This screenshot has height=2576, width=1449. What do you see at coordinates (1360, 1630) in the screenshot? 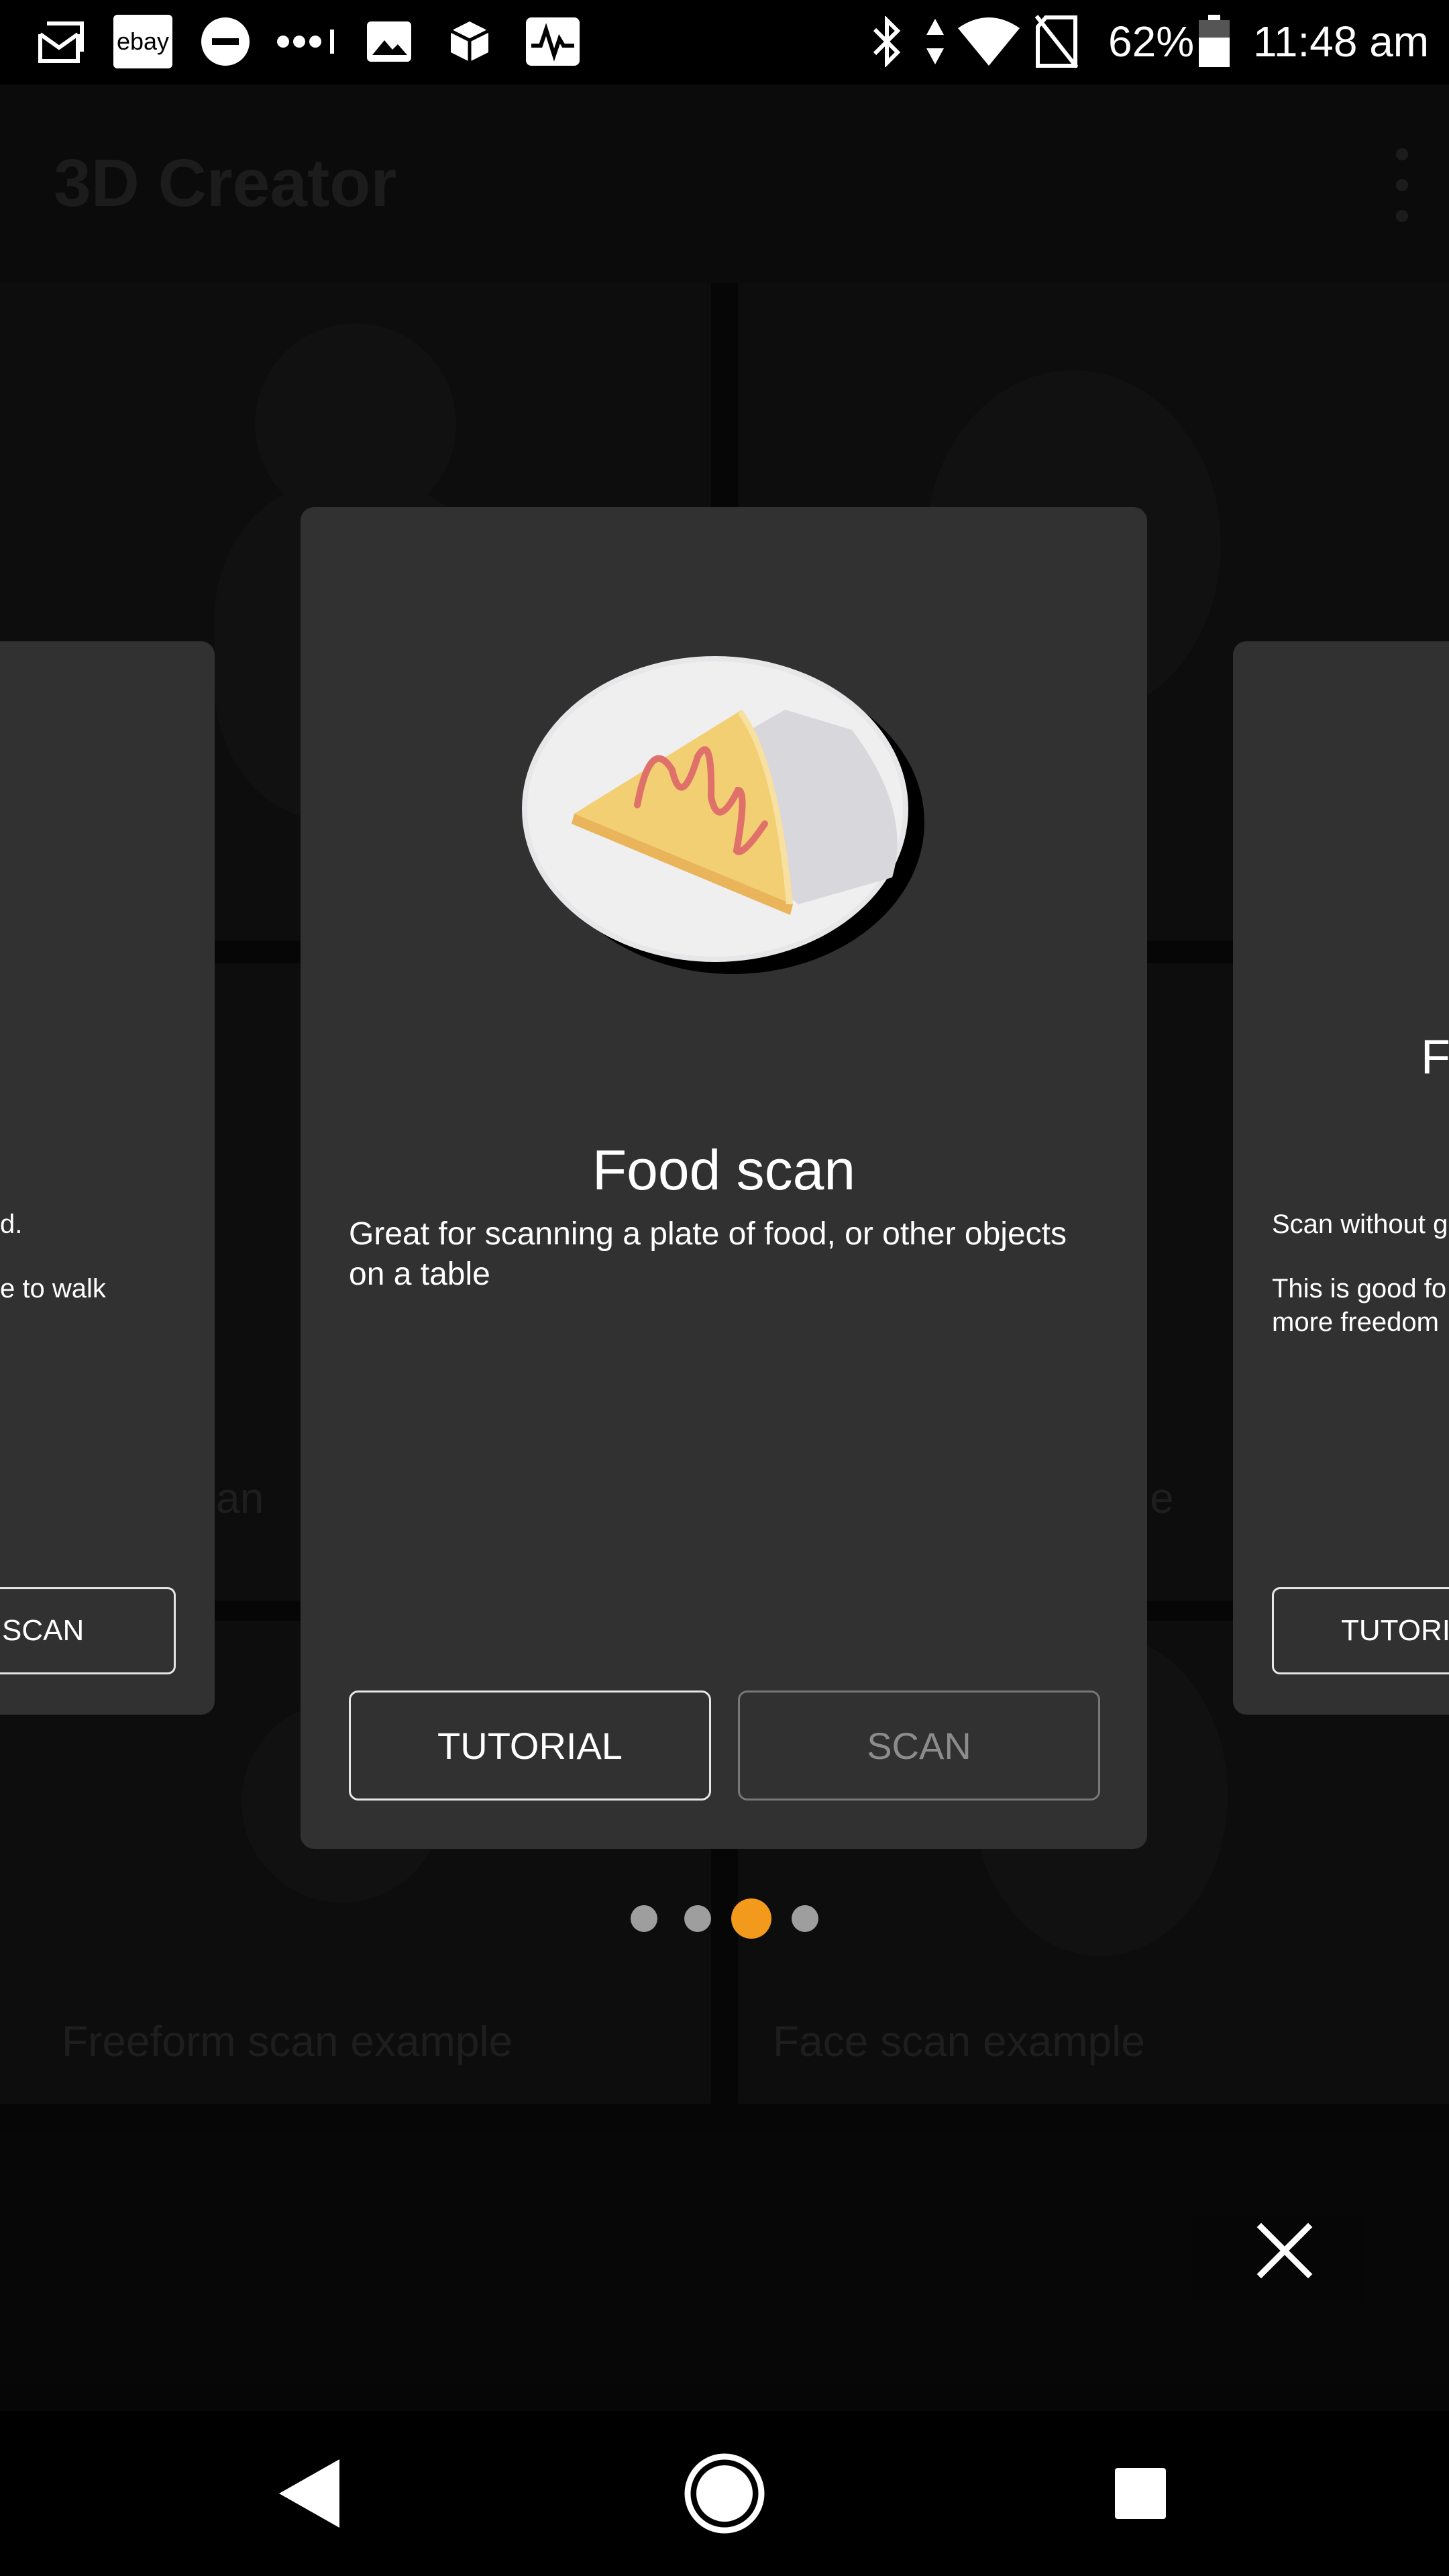
I see `tutorial-button: TUTORI` at bounding box center [1360, 1630].